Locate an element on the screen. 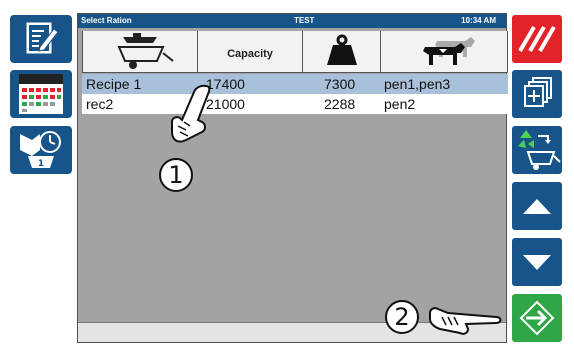 The width and height of the screenshot is (574, 348). reload-mixer-button is located at coordinates (537, 150).